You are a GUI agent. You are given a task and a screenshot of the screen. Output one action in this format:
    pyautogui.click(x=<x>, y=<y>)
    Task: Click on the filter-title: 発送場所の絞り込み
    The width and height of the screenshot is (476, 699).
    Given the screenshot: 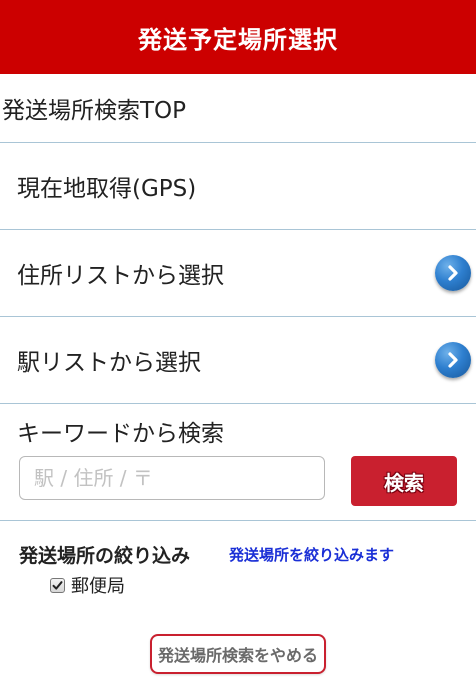 What is the action you would take?
    pyautogui.click(x=105, y=556)
    